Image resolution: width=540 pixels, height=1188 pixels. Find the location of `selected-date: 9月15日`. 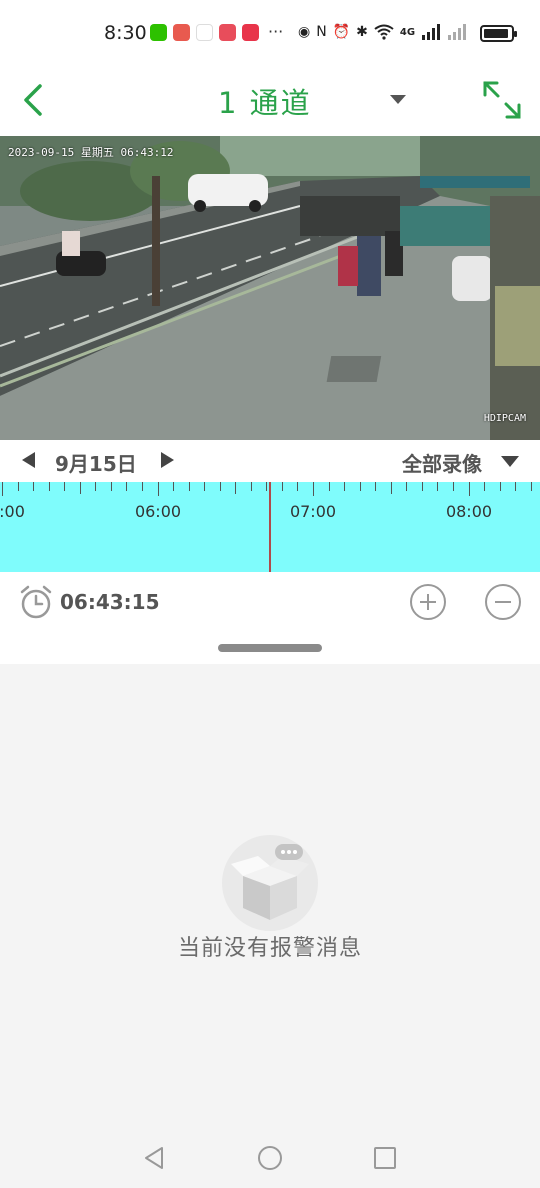

selected-date: 9月15日 is located at coordinates (96, 462).